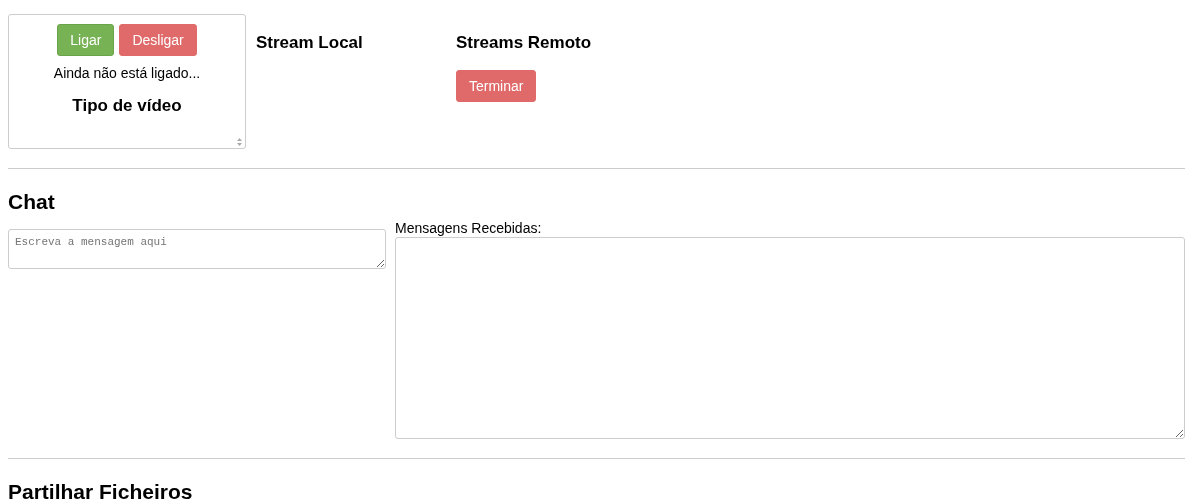 The width and height of the screenshot is (1185, 503). I want to click on message-field: Escreva a mensagem aqui, so click(197, 249).